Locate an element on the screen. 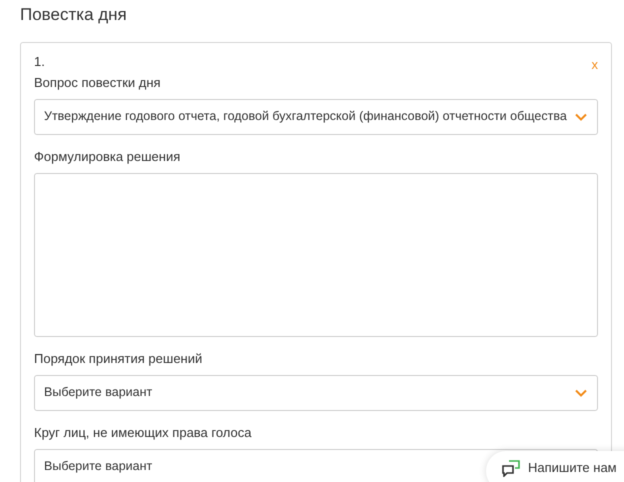 The image size is (624, 482). field-label: Порядок принятия решений is located at coordinates (119, 358).